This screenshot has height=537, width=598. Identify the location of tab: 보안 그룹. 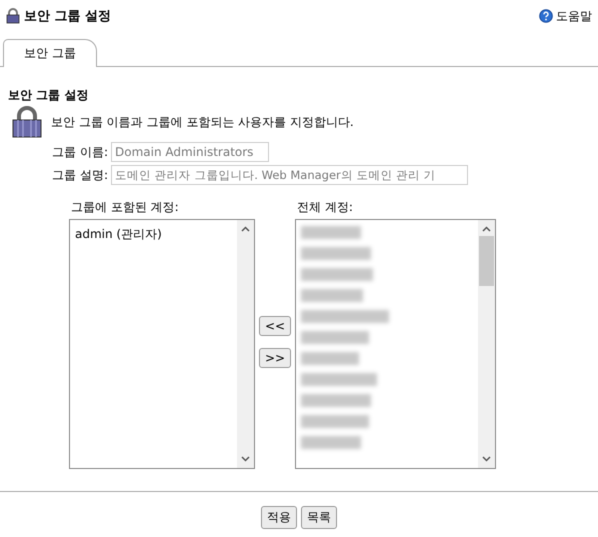
(50, 53).